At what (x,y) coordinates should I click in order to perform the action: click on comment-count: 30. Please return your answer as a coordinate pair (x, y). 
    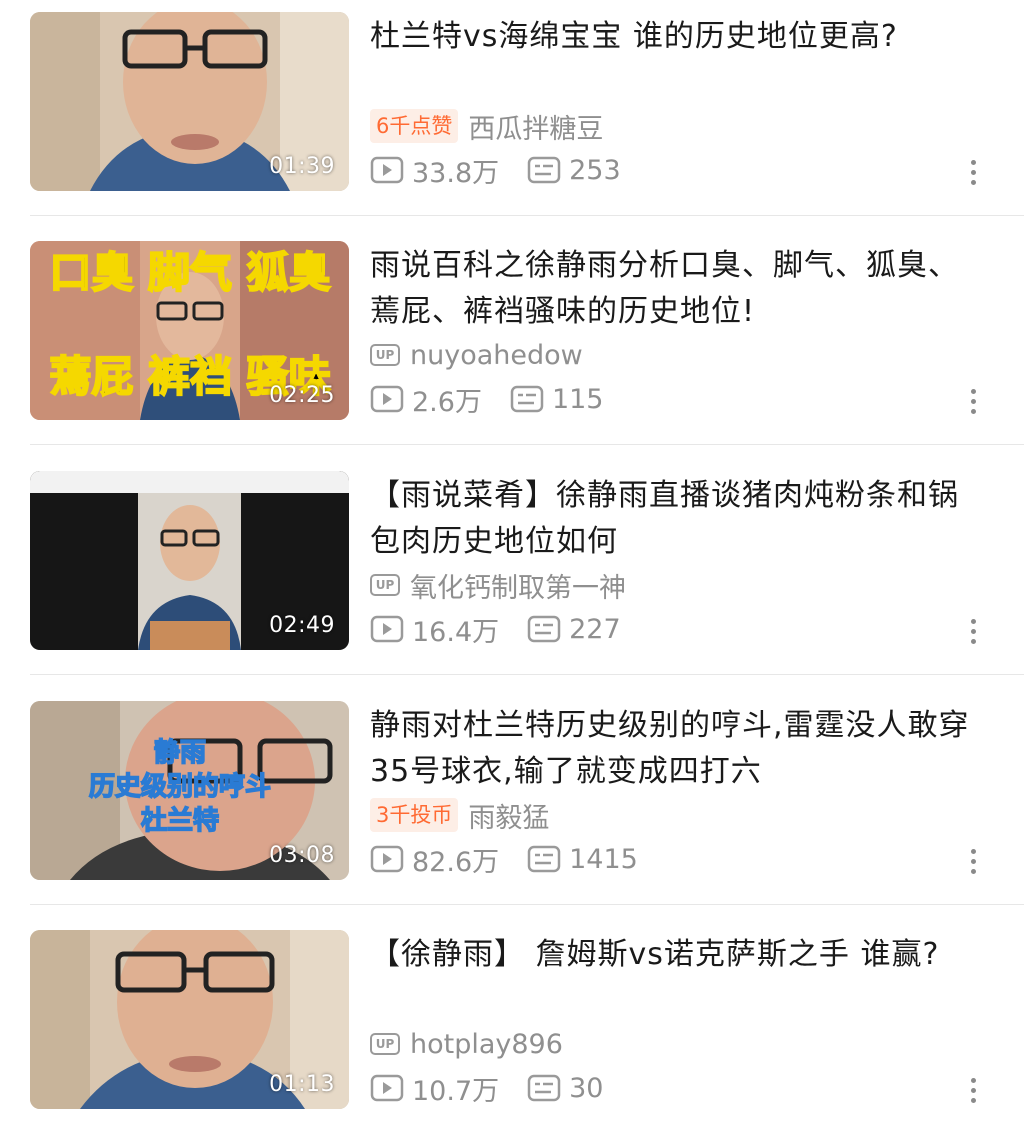
    Looking at the image, I should click on (565, 1088).